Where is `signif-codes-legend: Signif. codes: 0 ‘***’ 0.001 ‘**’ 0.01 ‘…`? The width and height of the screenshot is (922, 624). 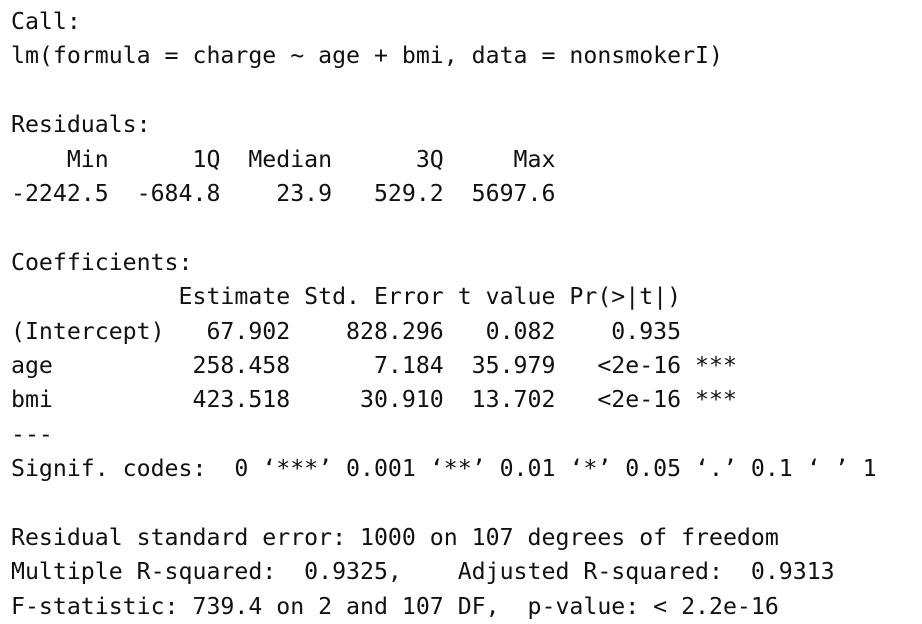 signif-codes-legend: Signif. codes: 0 ‘***’ 0.001 ‘**’ 0.01 ‘… is located at coordinates (444, 469).